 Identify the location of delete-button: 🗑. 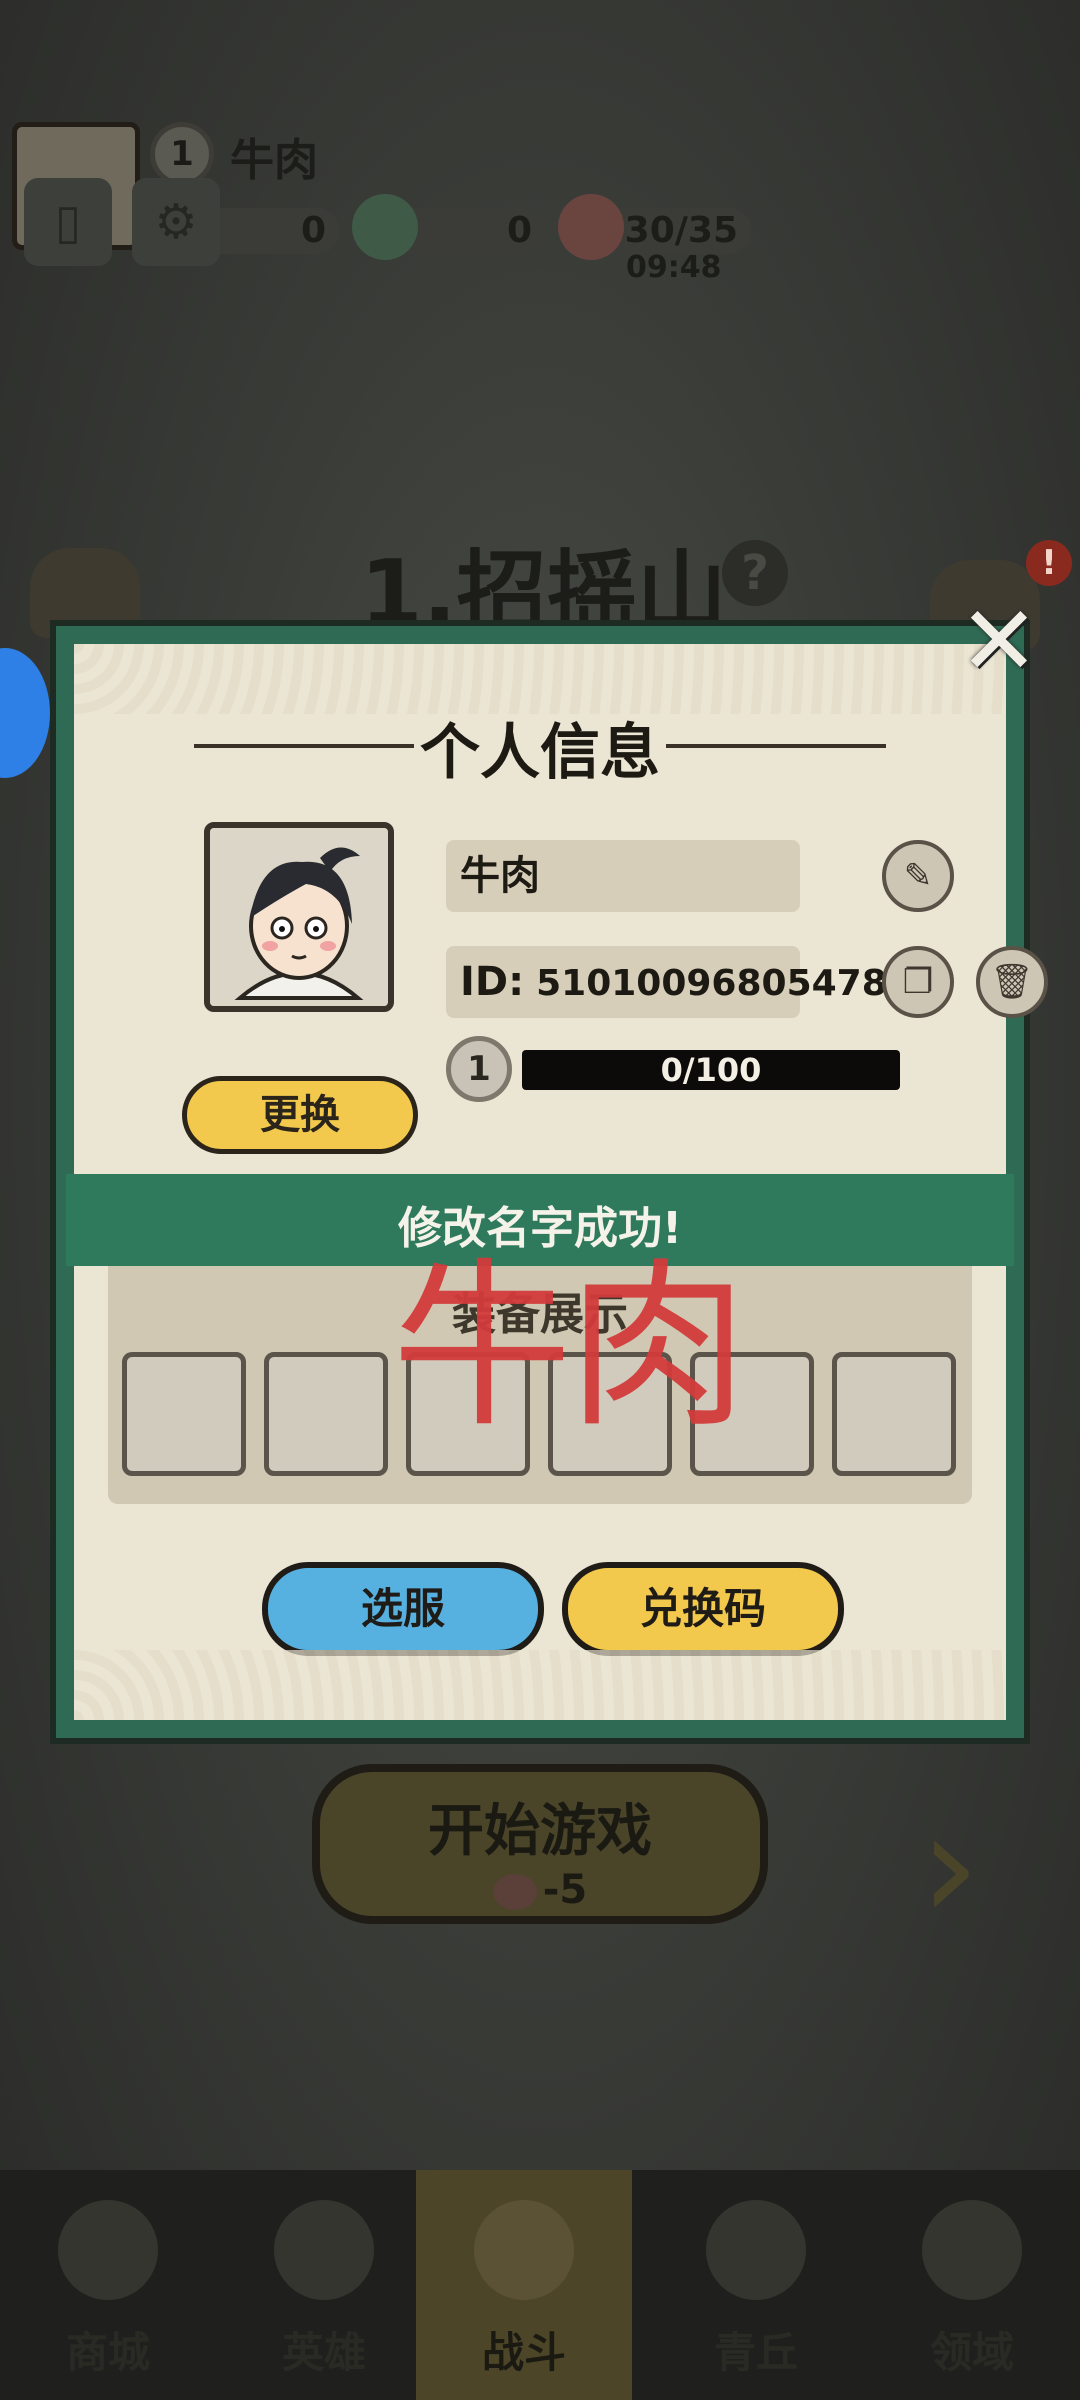
(1012, 982).